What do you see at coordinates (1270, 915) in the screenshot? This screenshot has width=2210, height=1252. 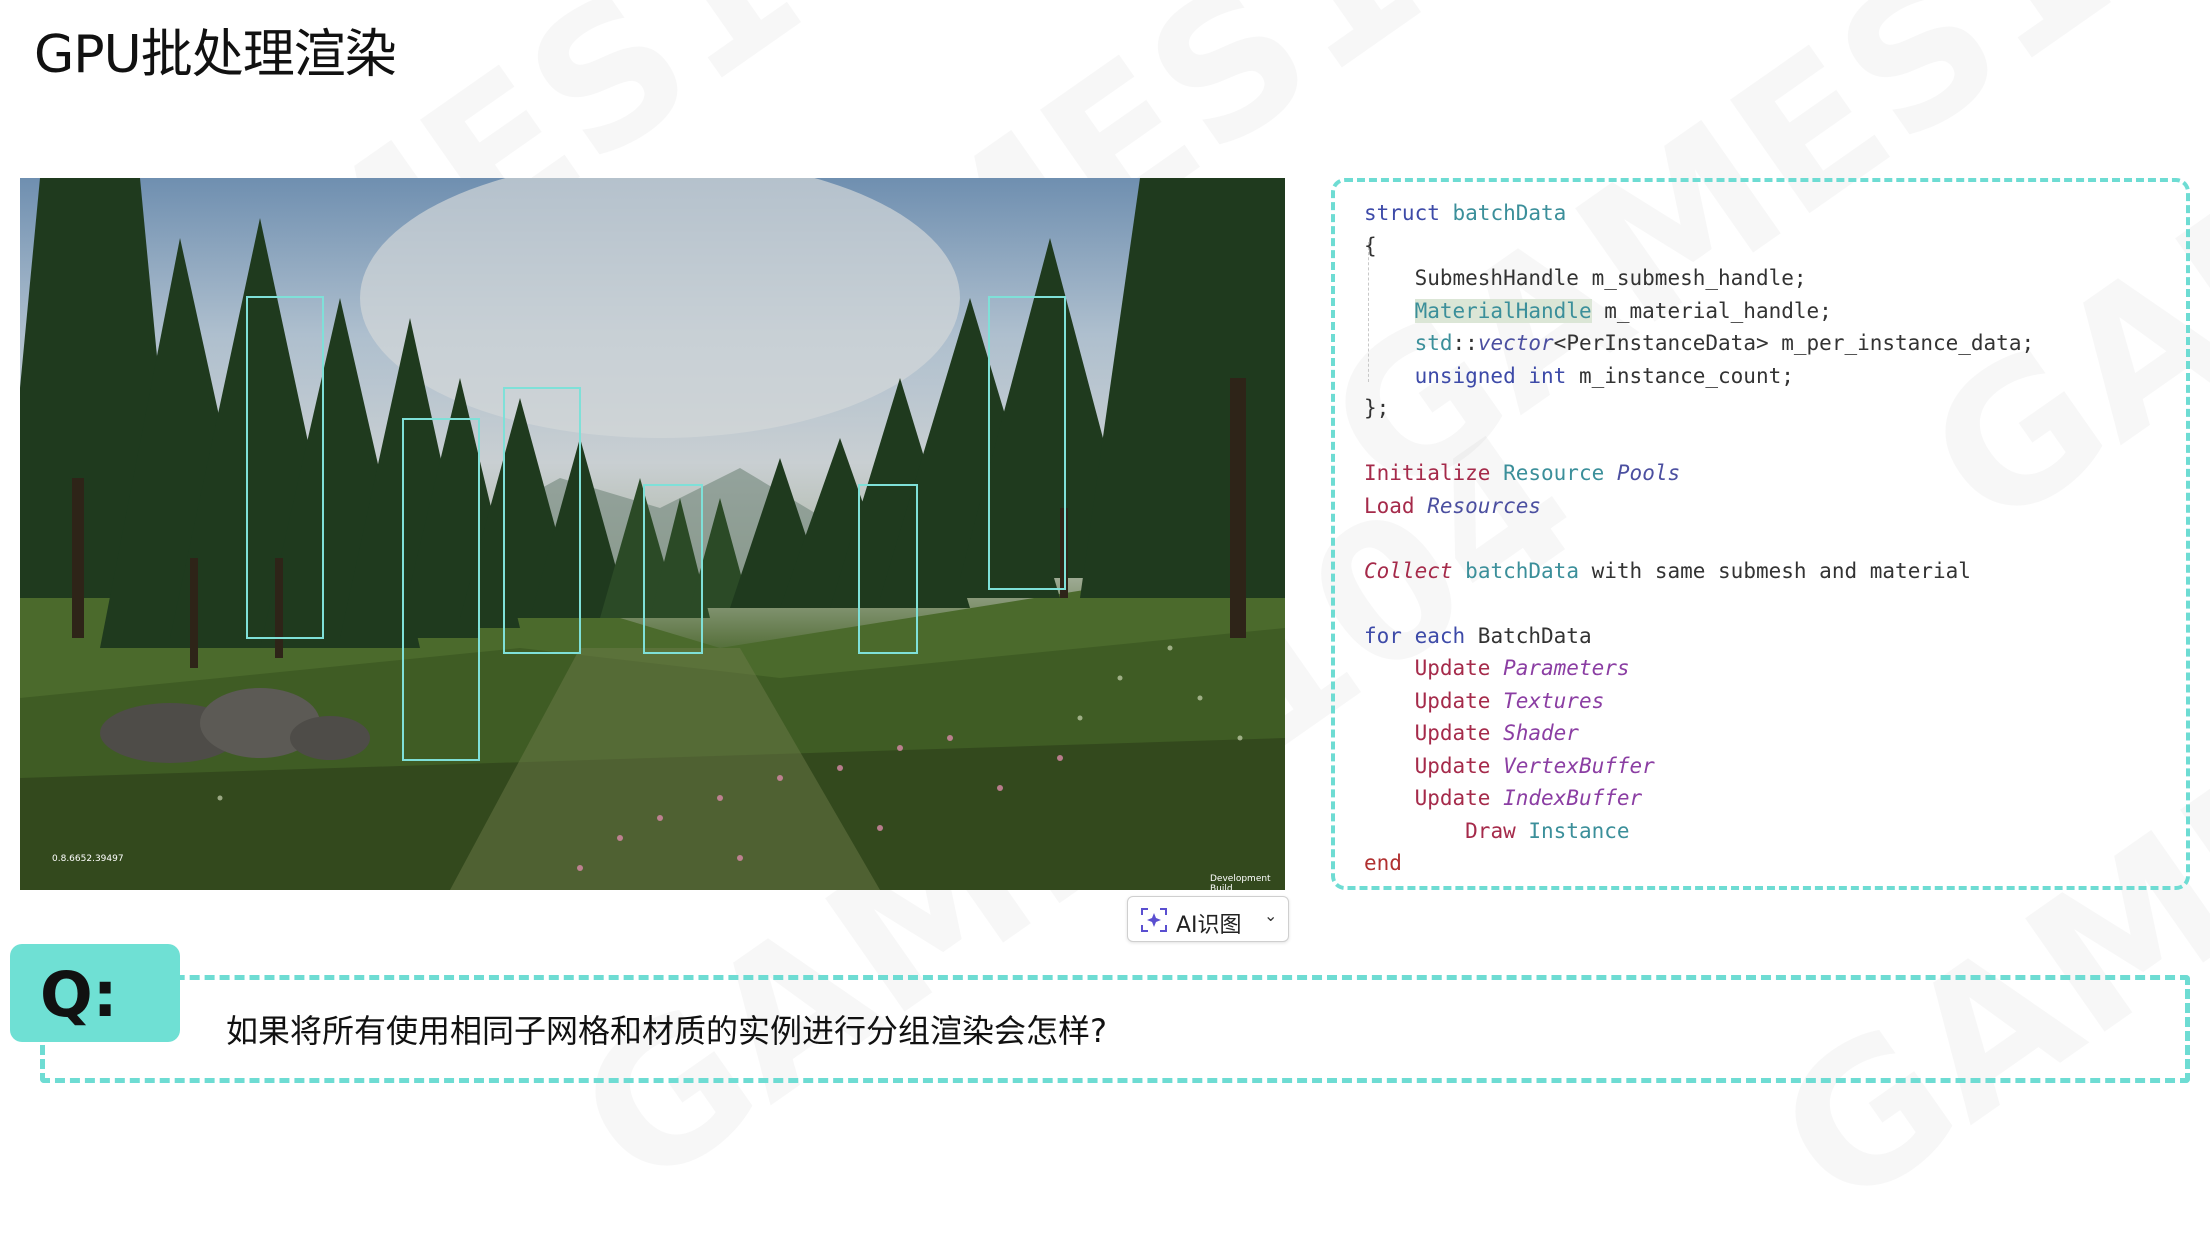 I see `chevron-down-icon: ⌄` at bounding box center [1270, 915].